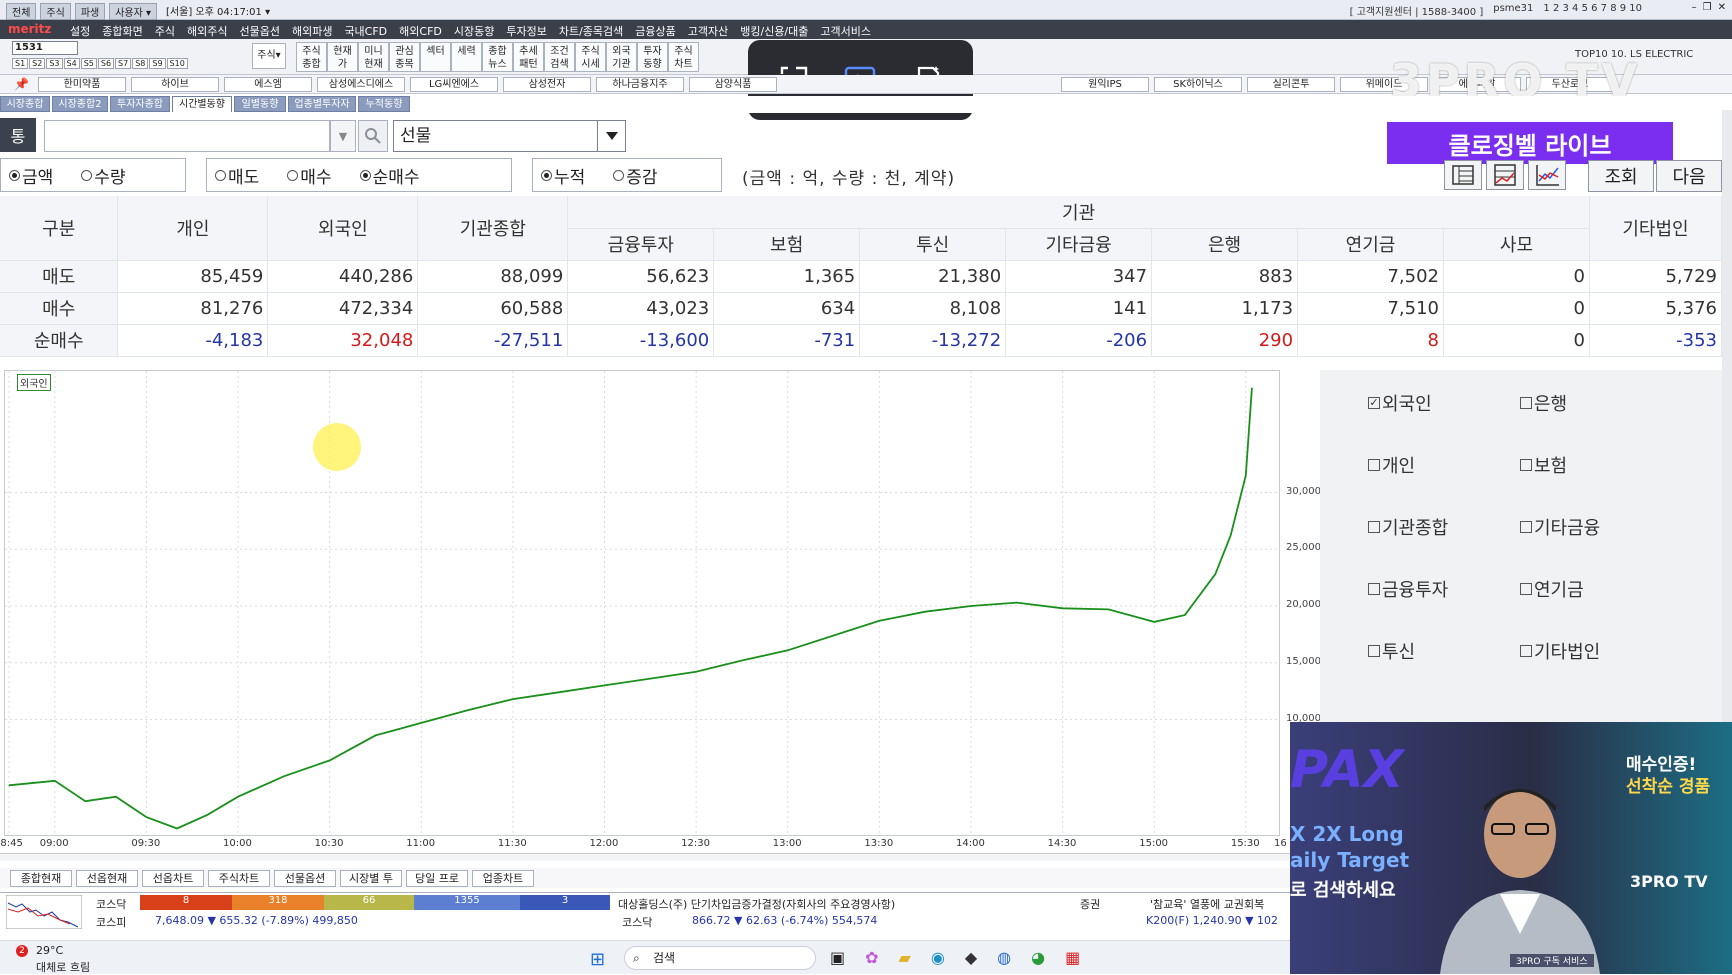 This screenshot has width=1732, height=975. What do you see at coordinates (31, 175) in the screenshot?
I see `radio-option: 금액` at bounding box center [31, 175].